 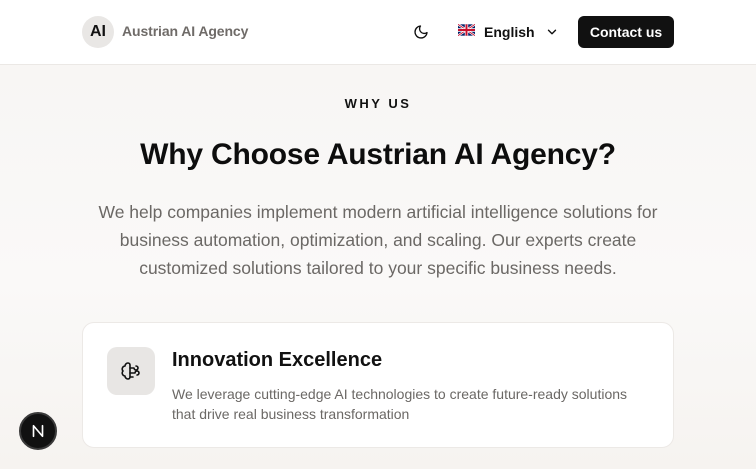 I want to click on floating-n-badge-button, so click(x=38, y=431).